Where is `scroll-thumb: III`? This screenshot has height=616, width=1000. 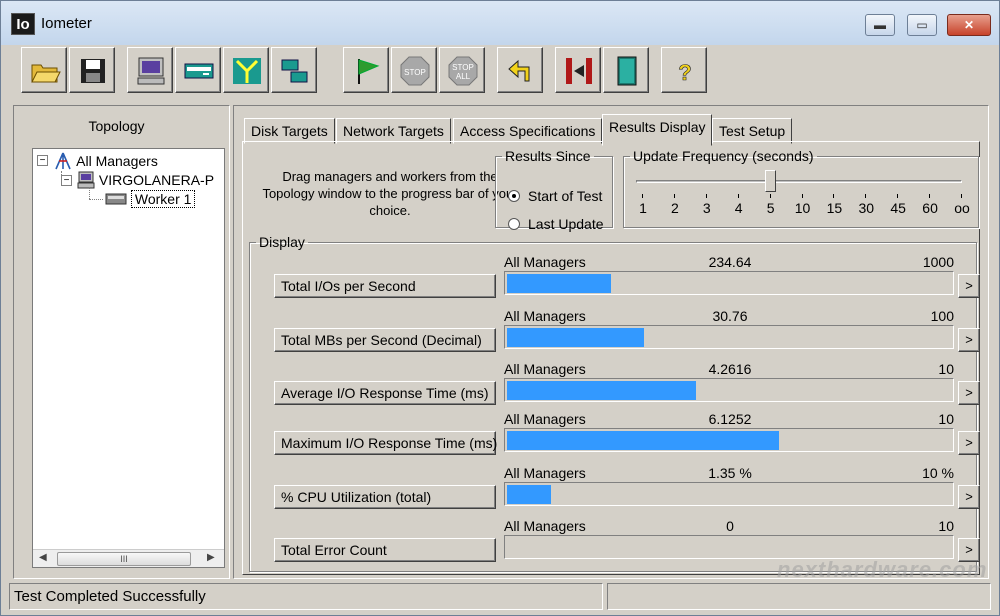
scroll-thumb: III is located at coordinates (124, 559).